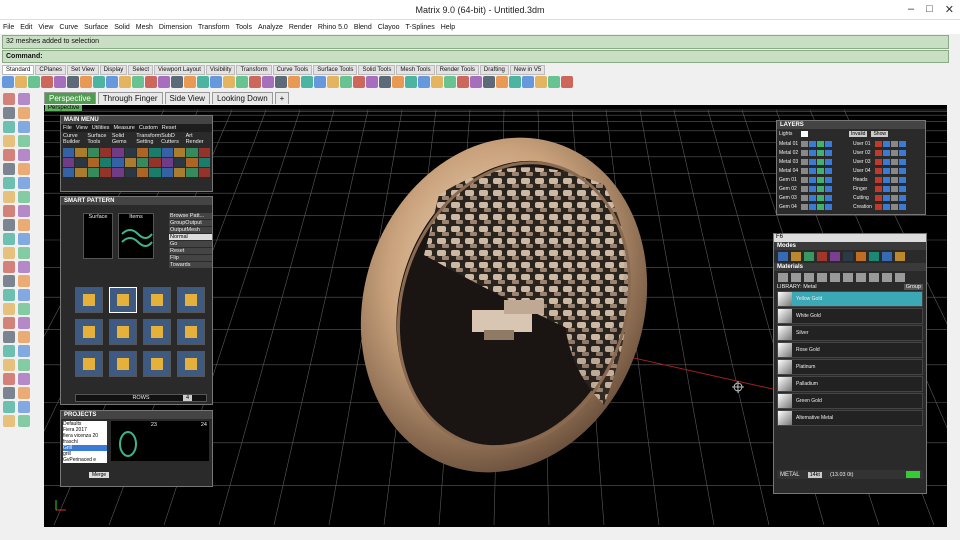  I want to click on toolbar-tab: Curve Tools, so click(292, 70).